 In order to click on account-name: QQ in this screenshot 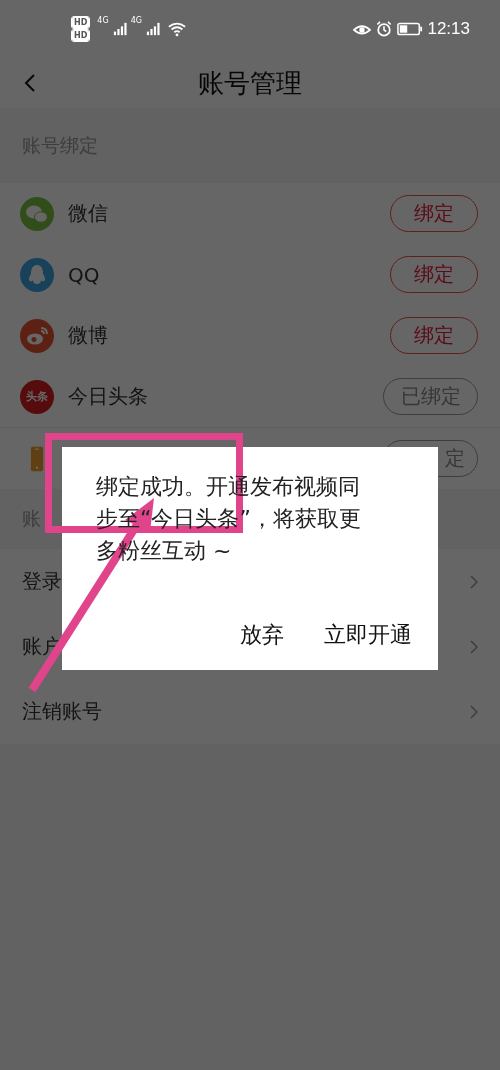, I will do `click(84, 274)`.